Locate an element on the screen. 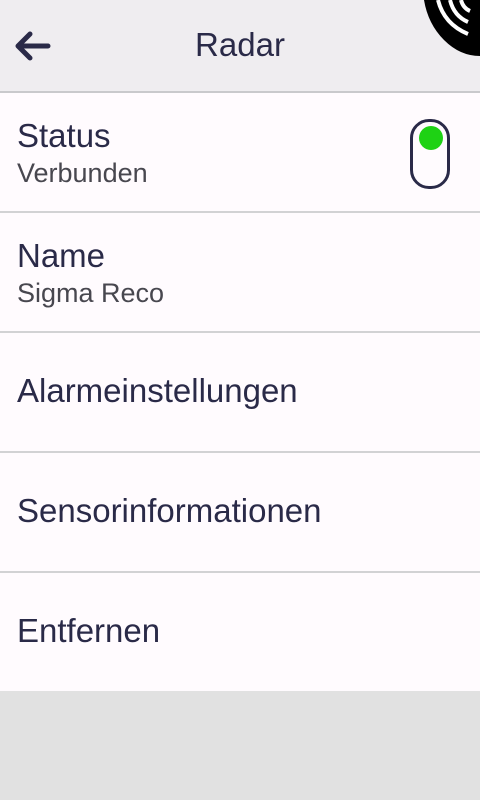 The image size is (480, 800). alarm-settings-label: Alarmeinstellungen is located at coordinates (157, 390).